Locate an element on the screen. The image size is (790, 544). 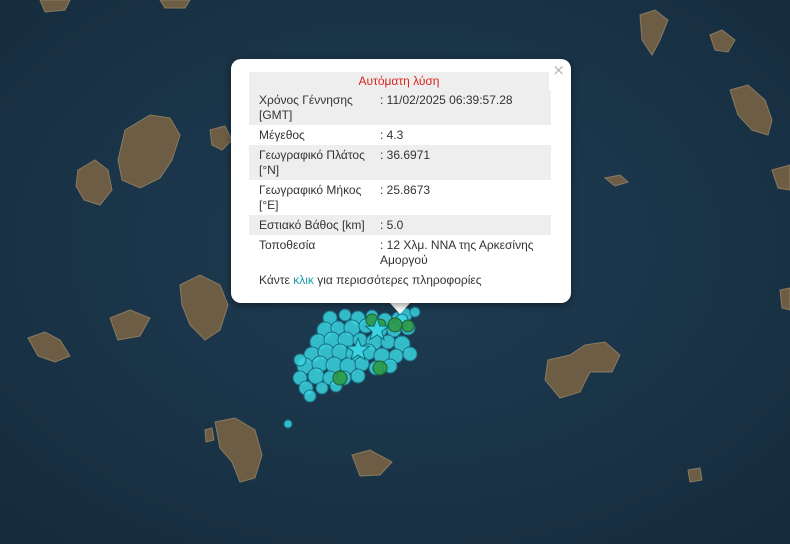
more-suffix: για περισσότερες πληροφορίες is located at coordinates (397, 280).